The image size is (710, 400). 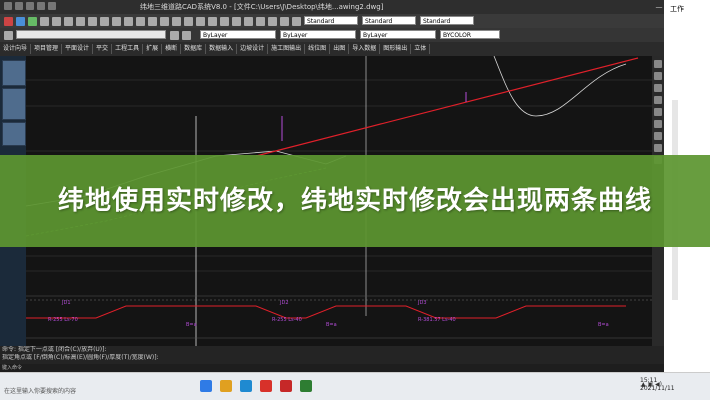 I want to click on taskbar-clock: 15:11 2021/11/11, so click(x=657, y=385).